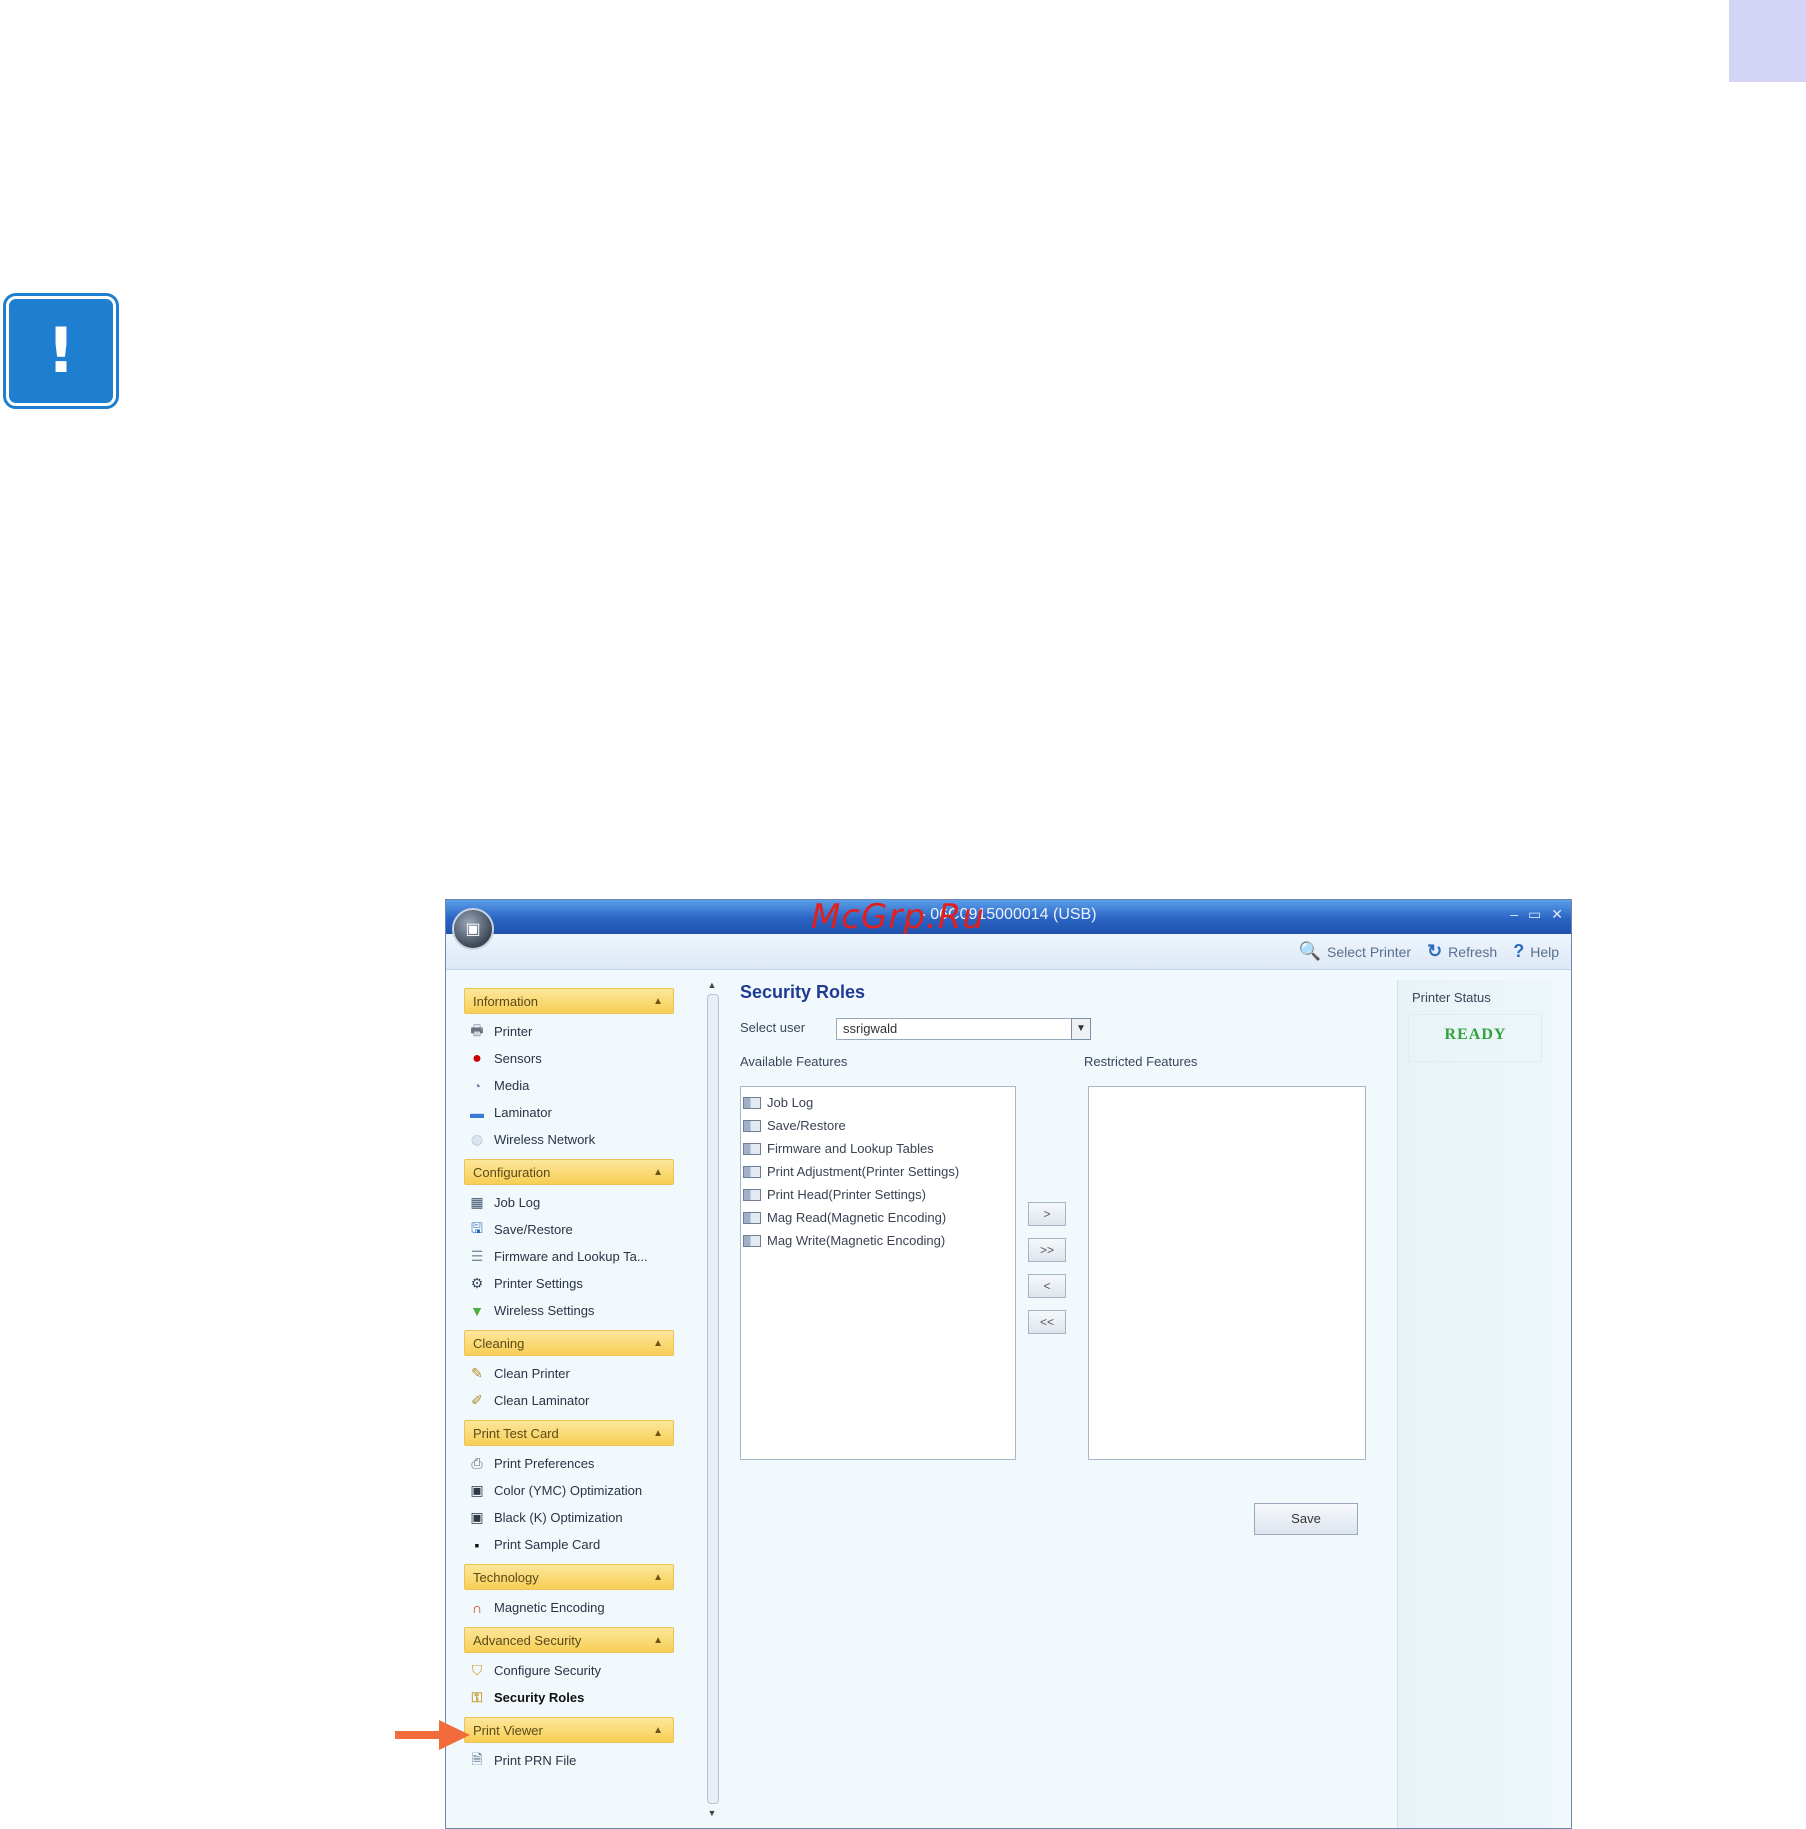 The width and height of the screenshot is (1806, 1829). What do you see at coordinates (1141, 1061) in the screenshot?
I see `restricted-features-label: Restricted Features` at bounding box center [1141, 1061].